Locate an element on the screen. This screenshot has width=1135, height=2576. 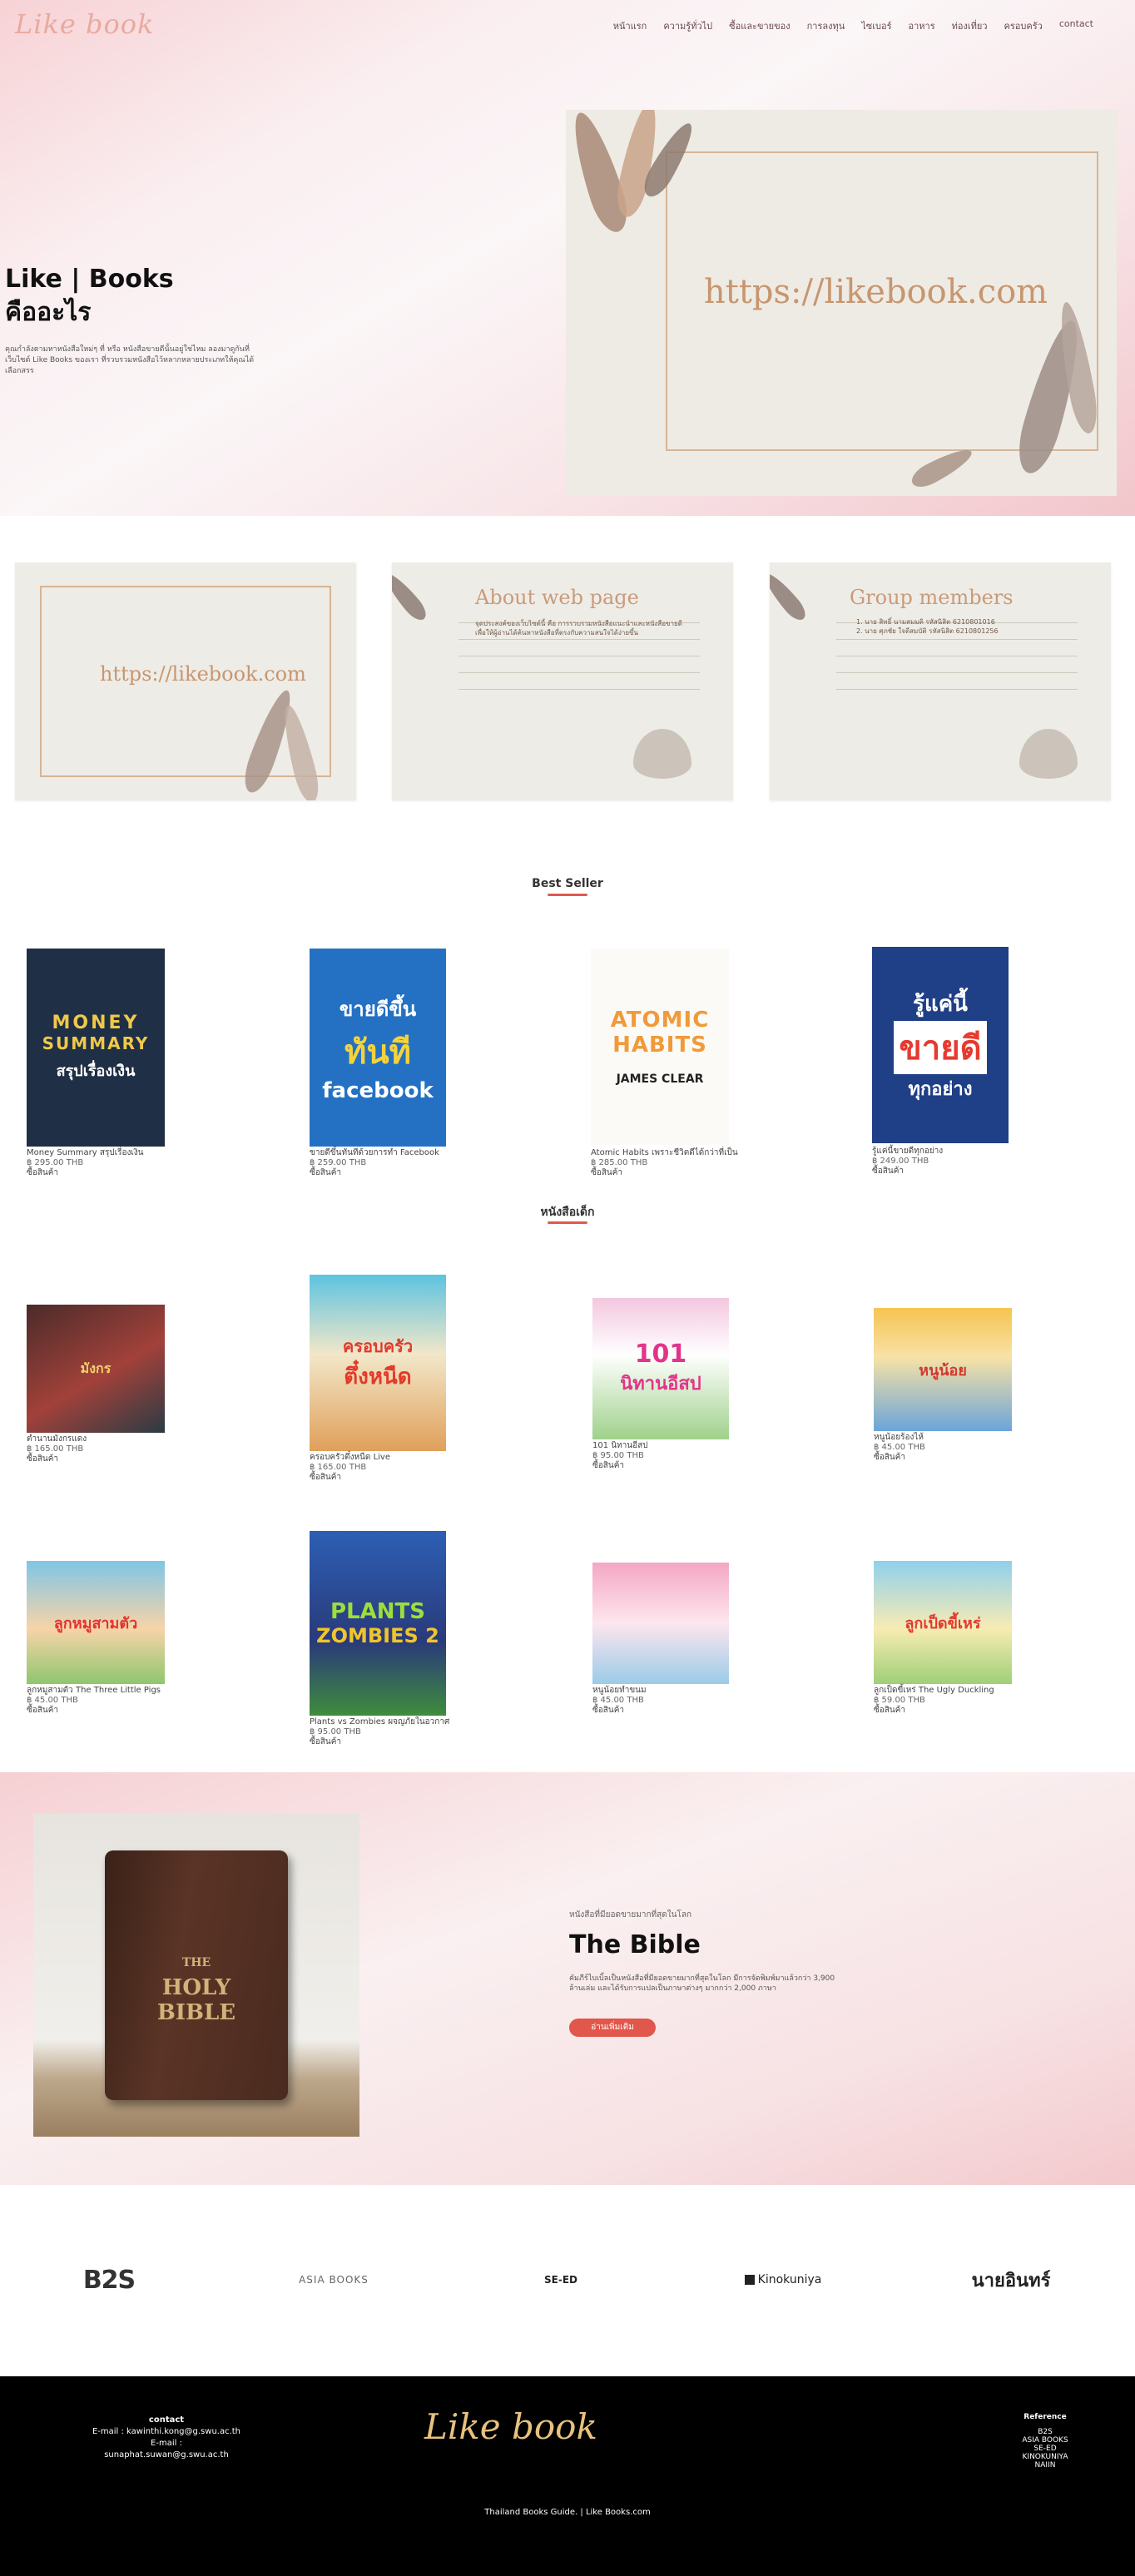
cover-text: facebook is located at coordinates (378, 1090).